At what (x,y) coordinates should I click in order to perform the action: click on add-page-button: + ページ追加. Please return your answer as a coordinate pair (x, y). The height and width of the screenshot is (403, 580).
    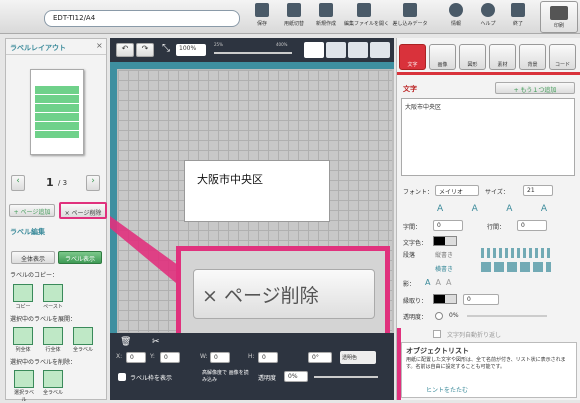
    Looking at the image, I should click on (32, 210).